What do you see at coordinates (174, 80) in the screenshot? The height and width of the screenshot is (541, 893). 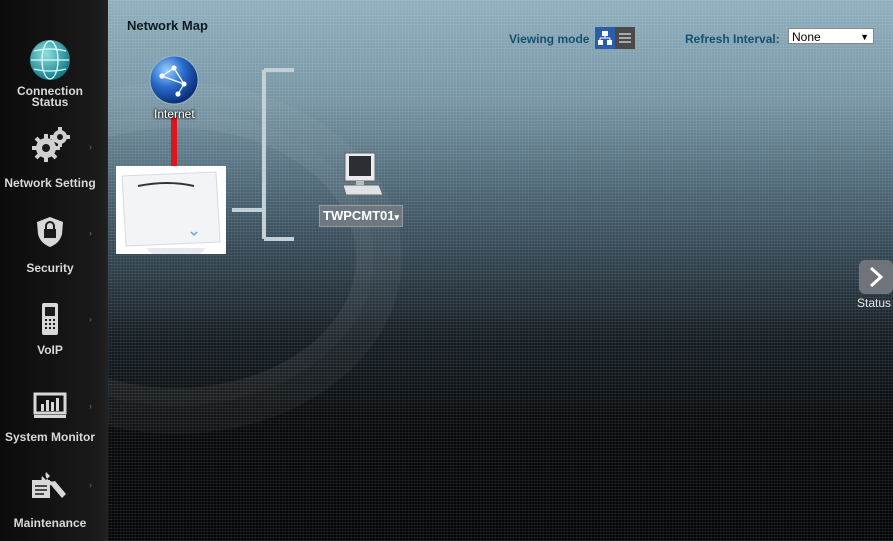 I see `internet-globe-icon` at bounding box center [174, 80].